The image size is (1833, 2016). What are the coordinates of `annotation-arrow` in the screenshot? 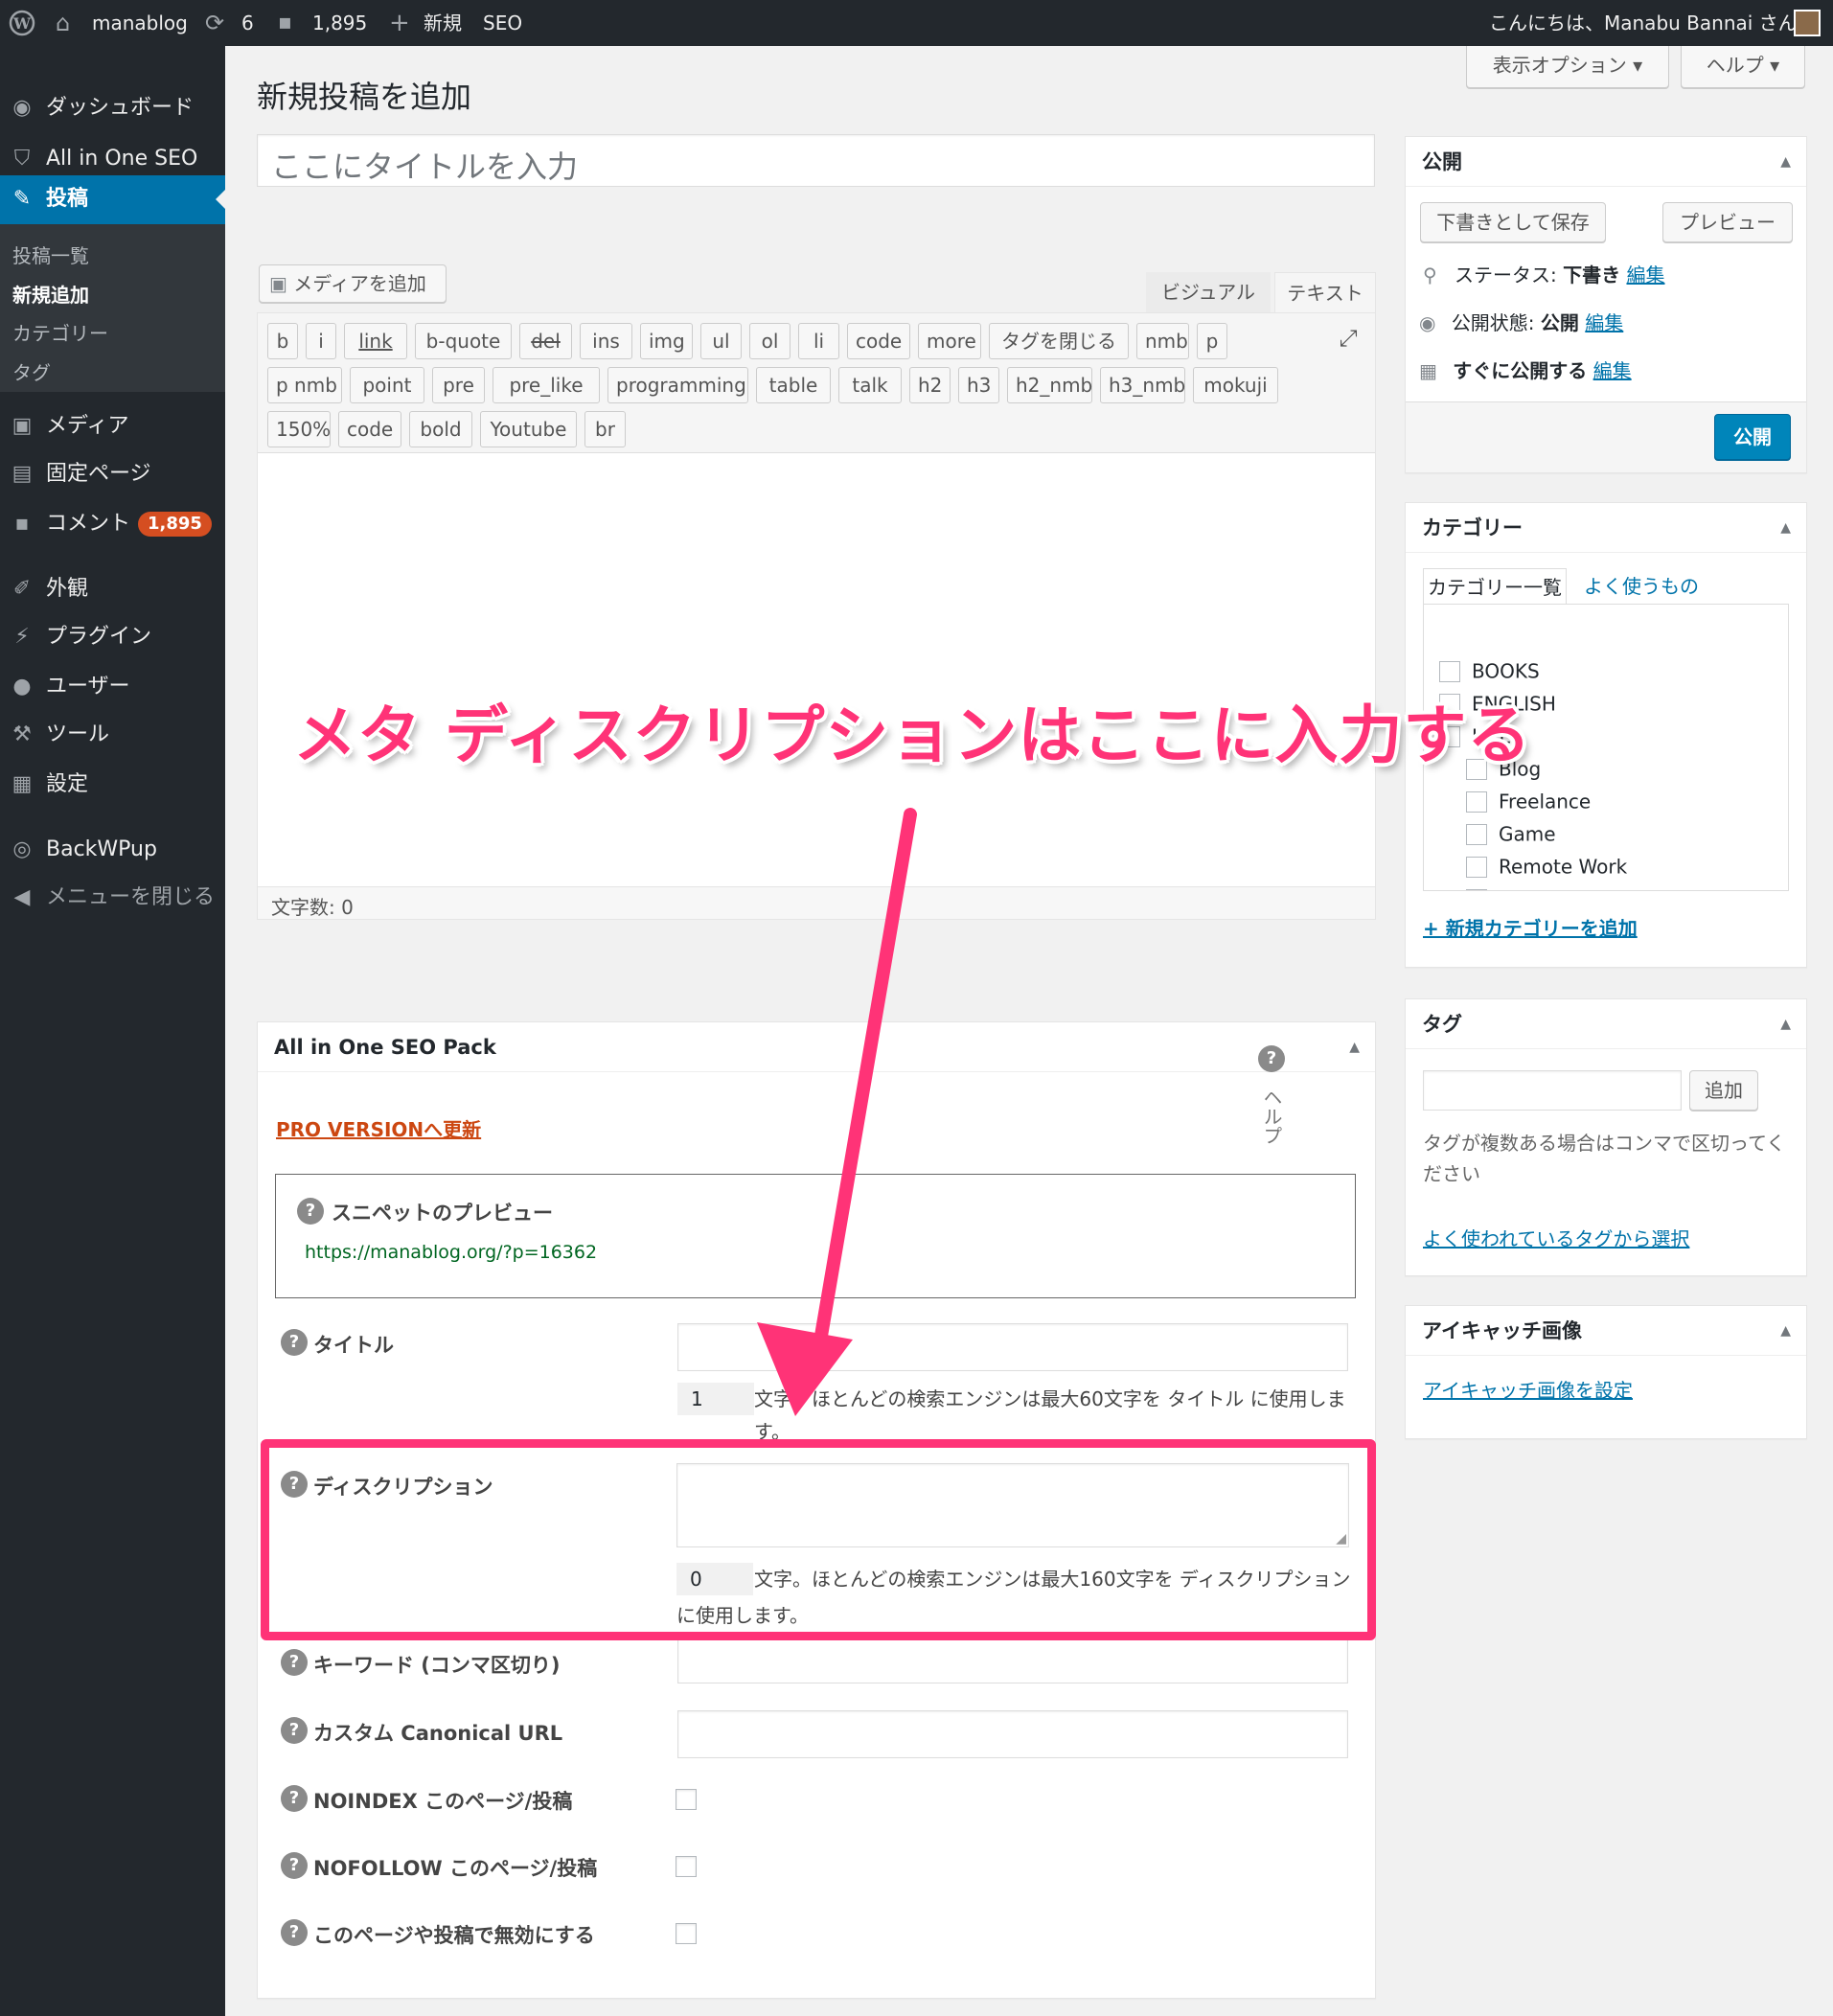 It's located at (837, 1112).